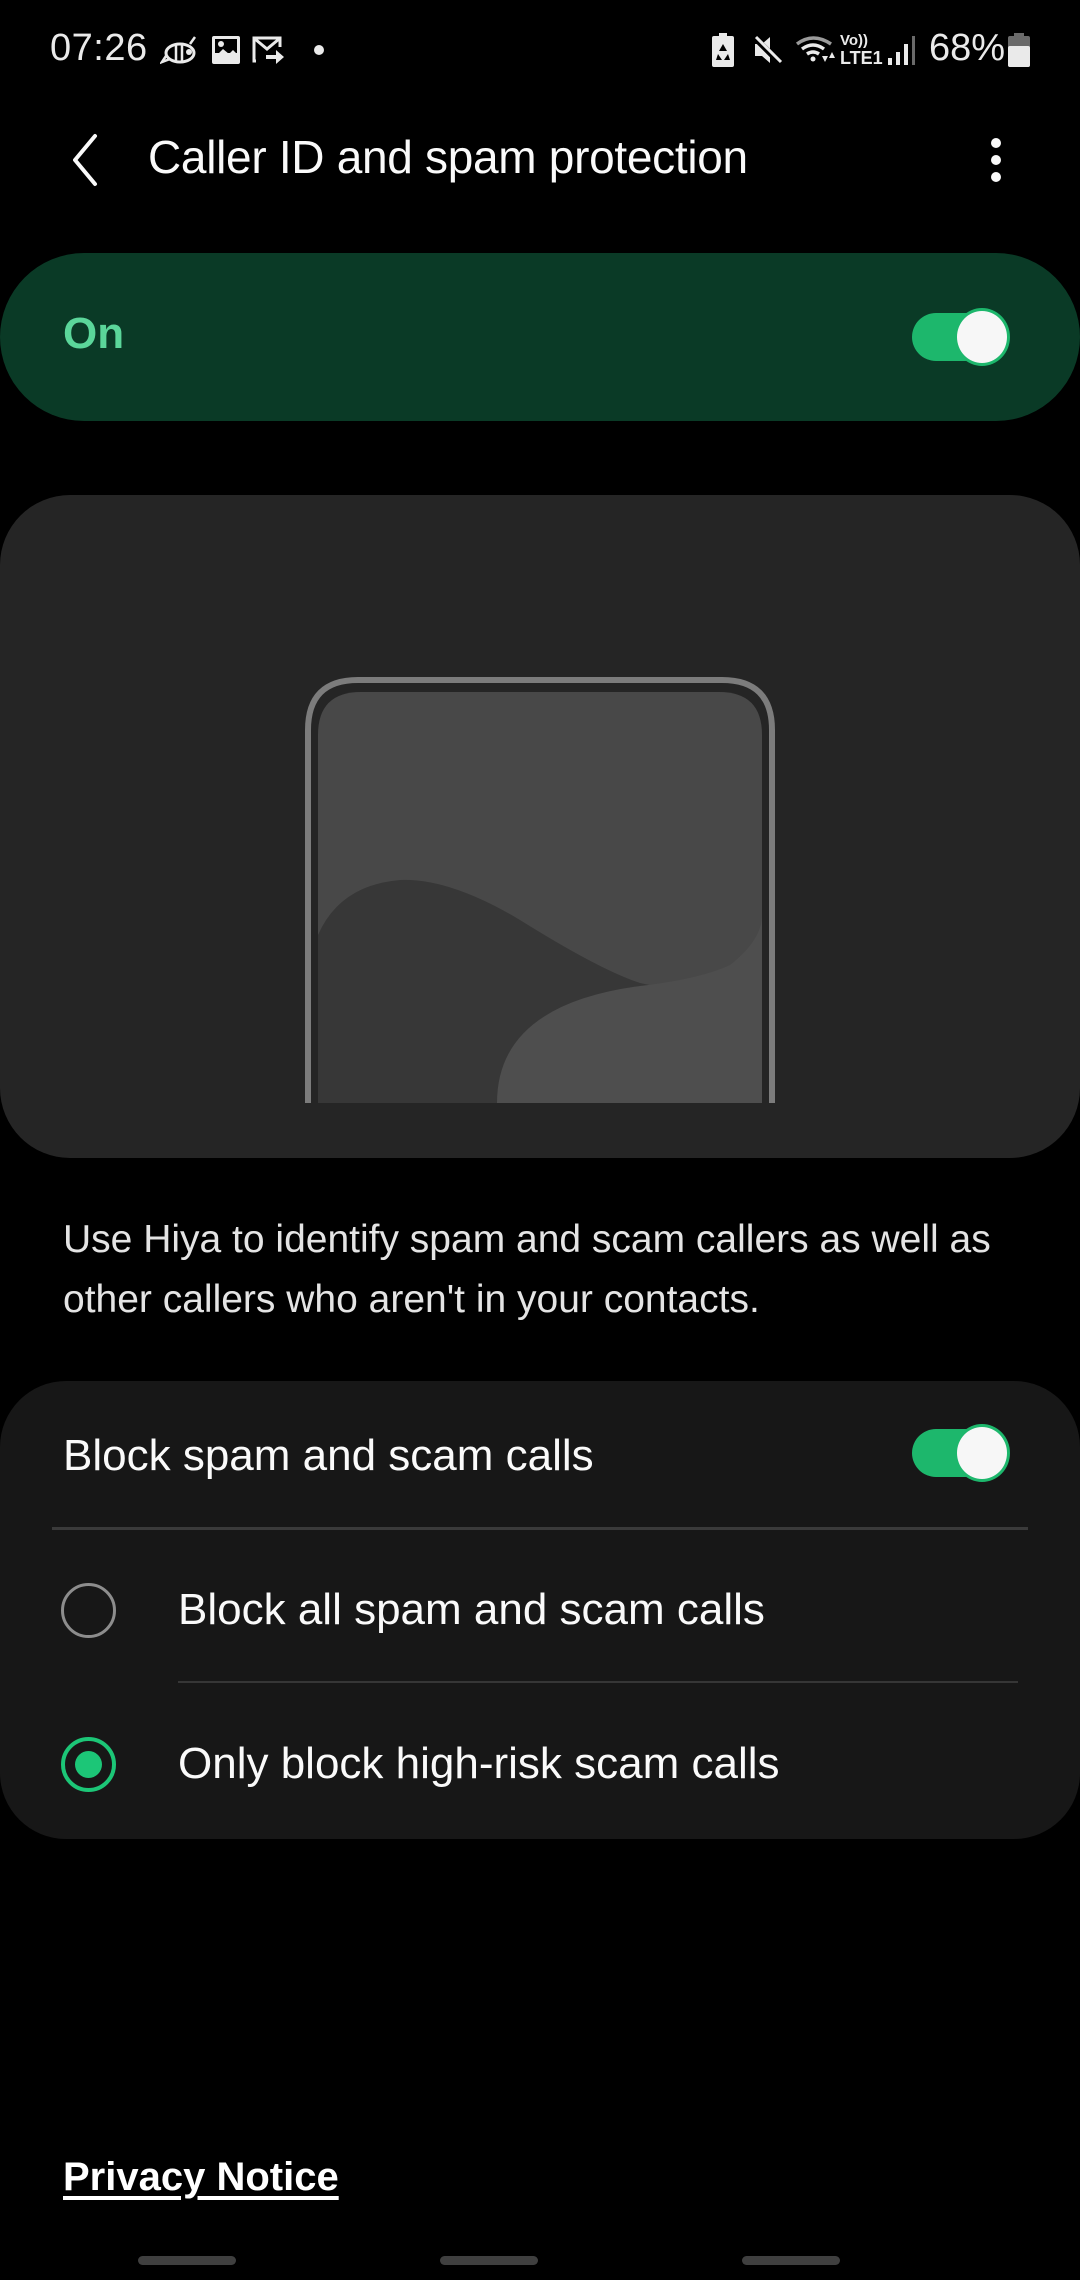 The image size is (1080, 2280). What do you see at coordinates (99, 48) in the screenshot?
I see `status-time: 07:26` at bounding box center [99, 48].